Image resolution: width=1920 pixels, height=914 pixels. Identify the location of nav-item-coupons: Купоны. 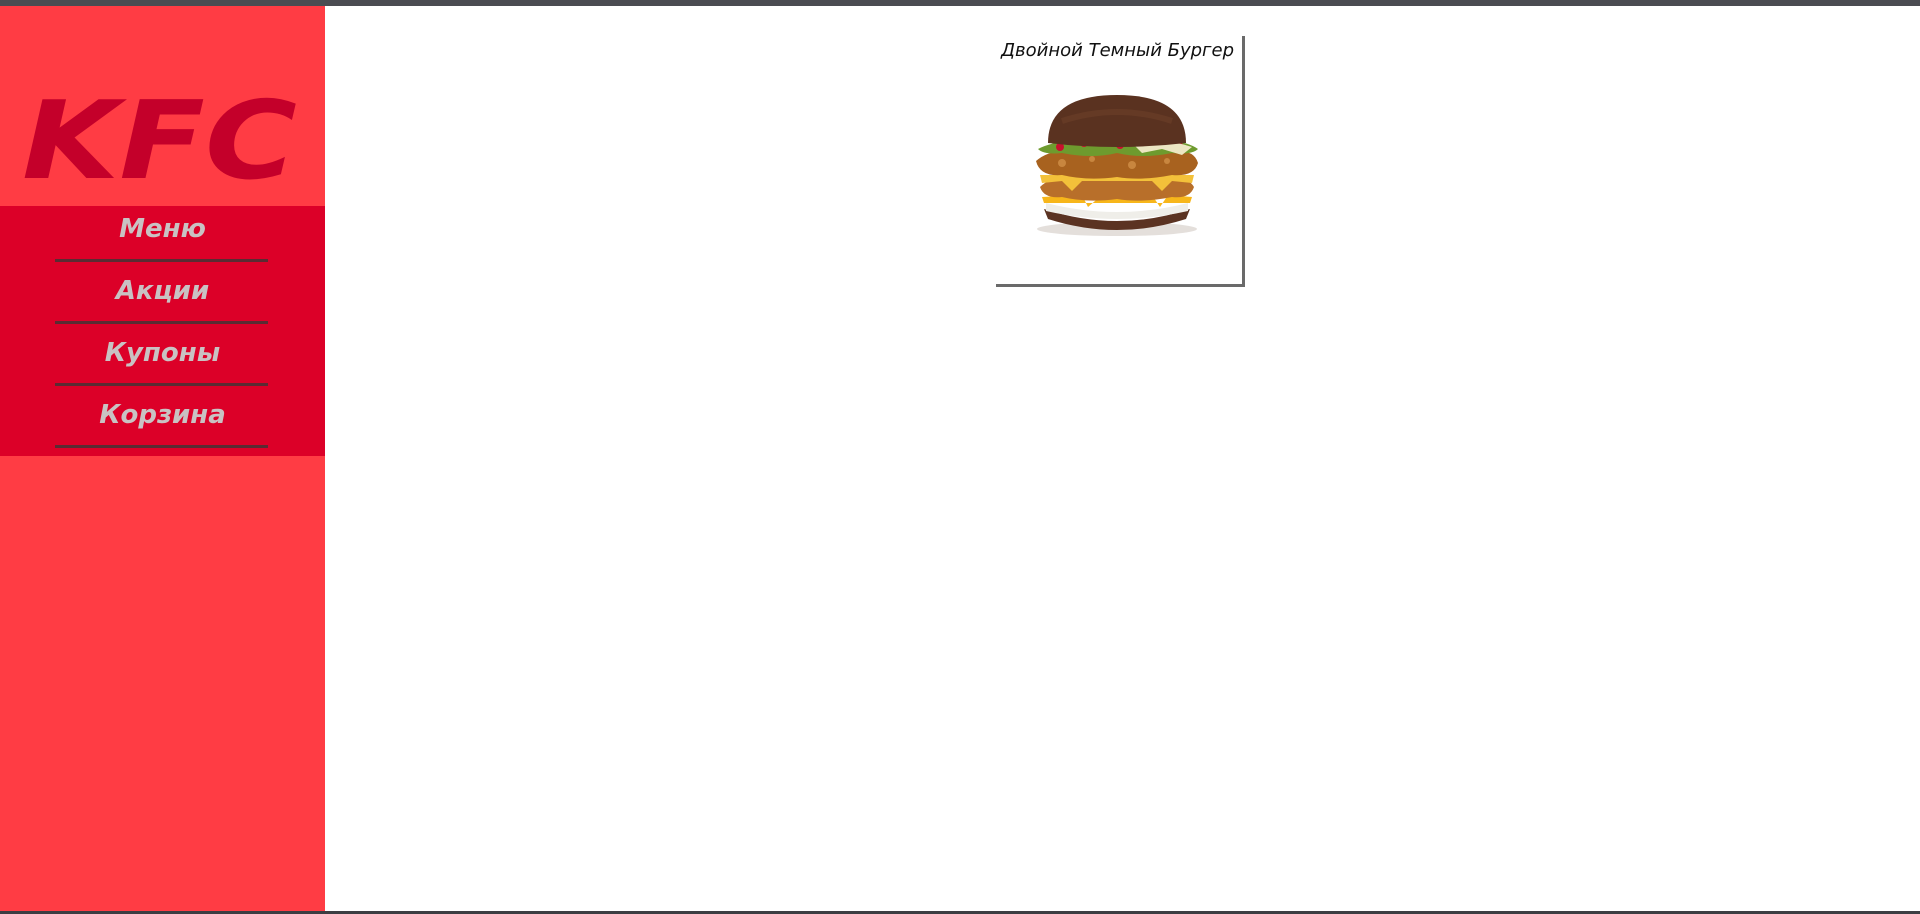
(162, 361).